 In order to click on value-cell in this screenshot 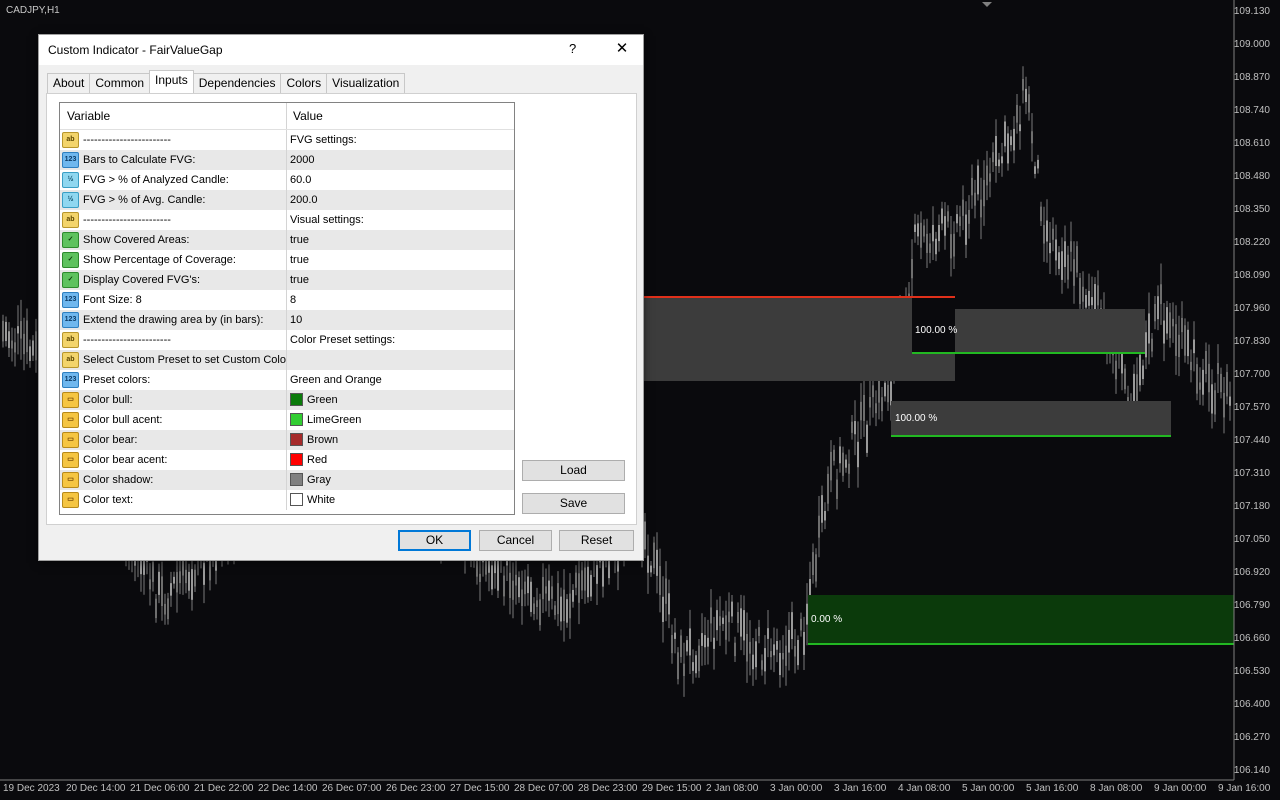, I will do `click(400, 360)`.